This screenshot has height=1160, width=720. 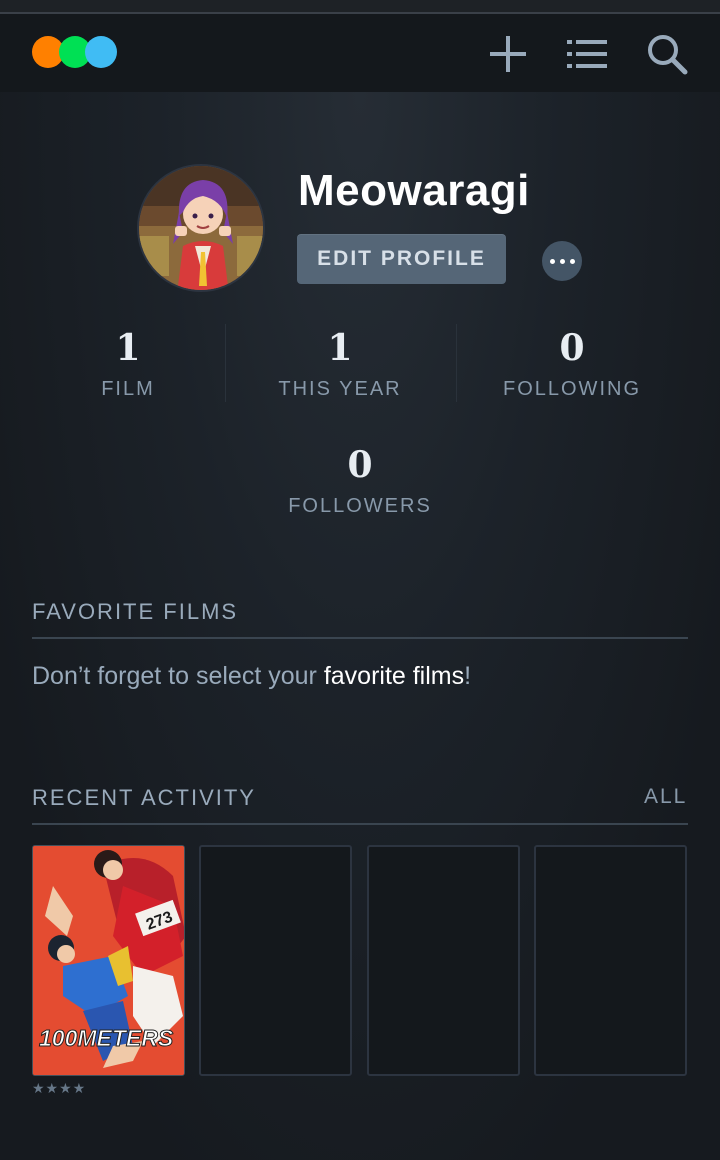 What do you see at coordinates (587, 54) in the screenshot?
I see `list-icon` at bounding box center [587, 54].